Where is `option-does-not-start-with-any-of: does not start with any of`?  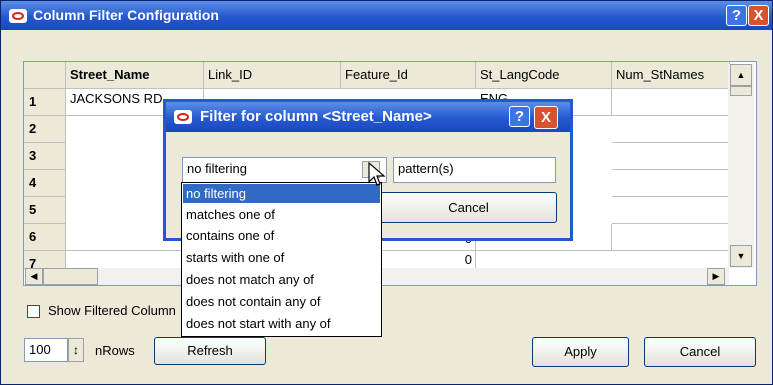
option-does-not-start-with-any-of: does not start with any of is located at coordinates (281, 323).